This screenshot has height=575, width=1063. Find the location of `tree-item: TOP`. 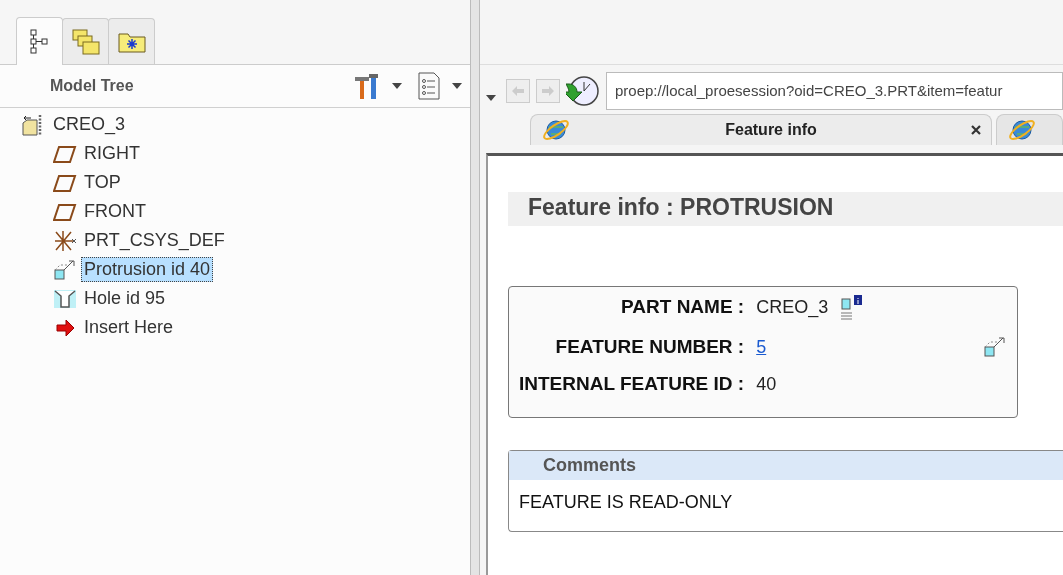

tree-item: TOP is located at coordinates (102, 182).